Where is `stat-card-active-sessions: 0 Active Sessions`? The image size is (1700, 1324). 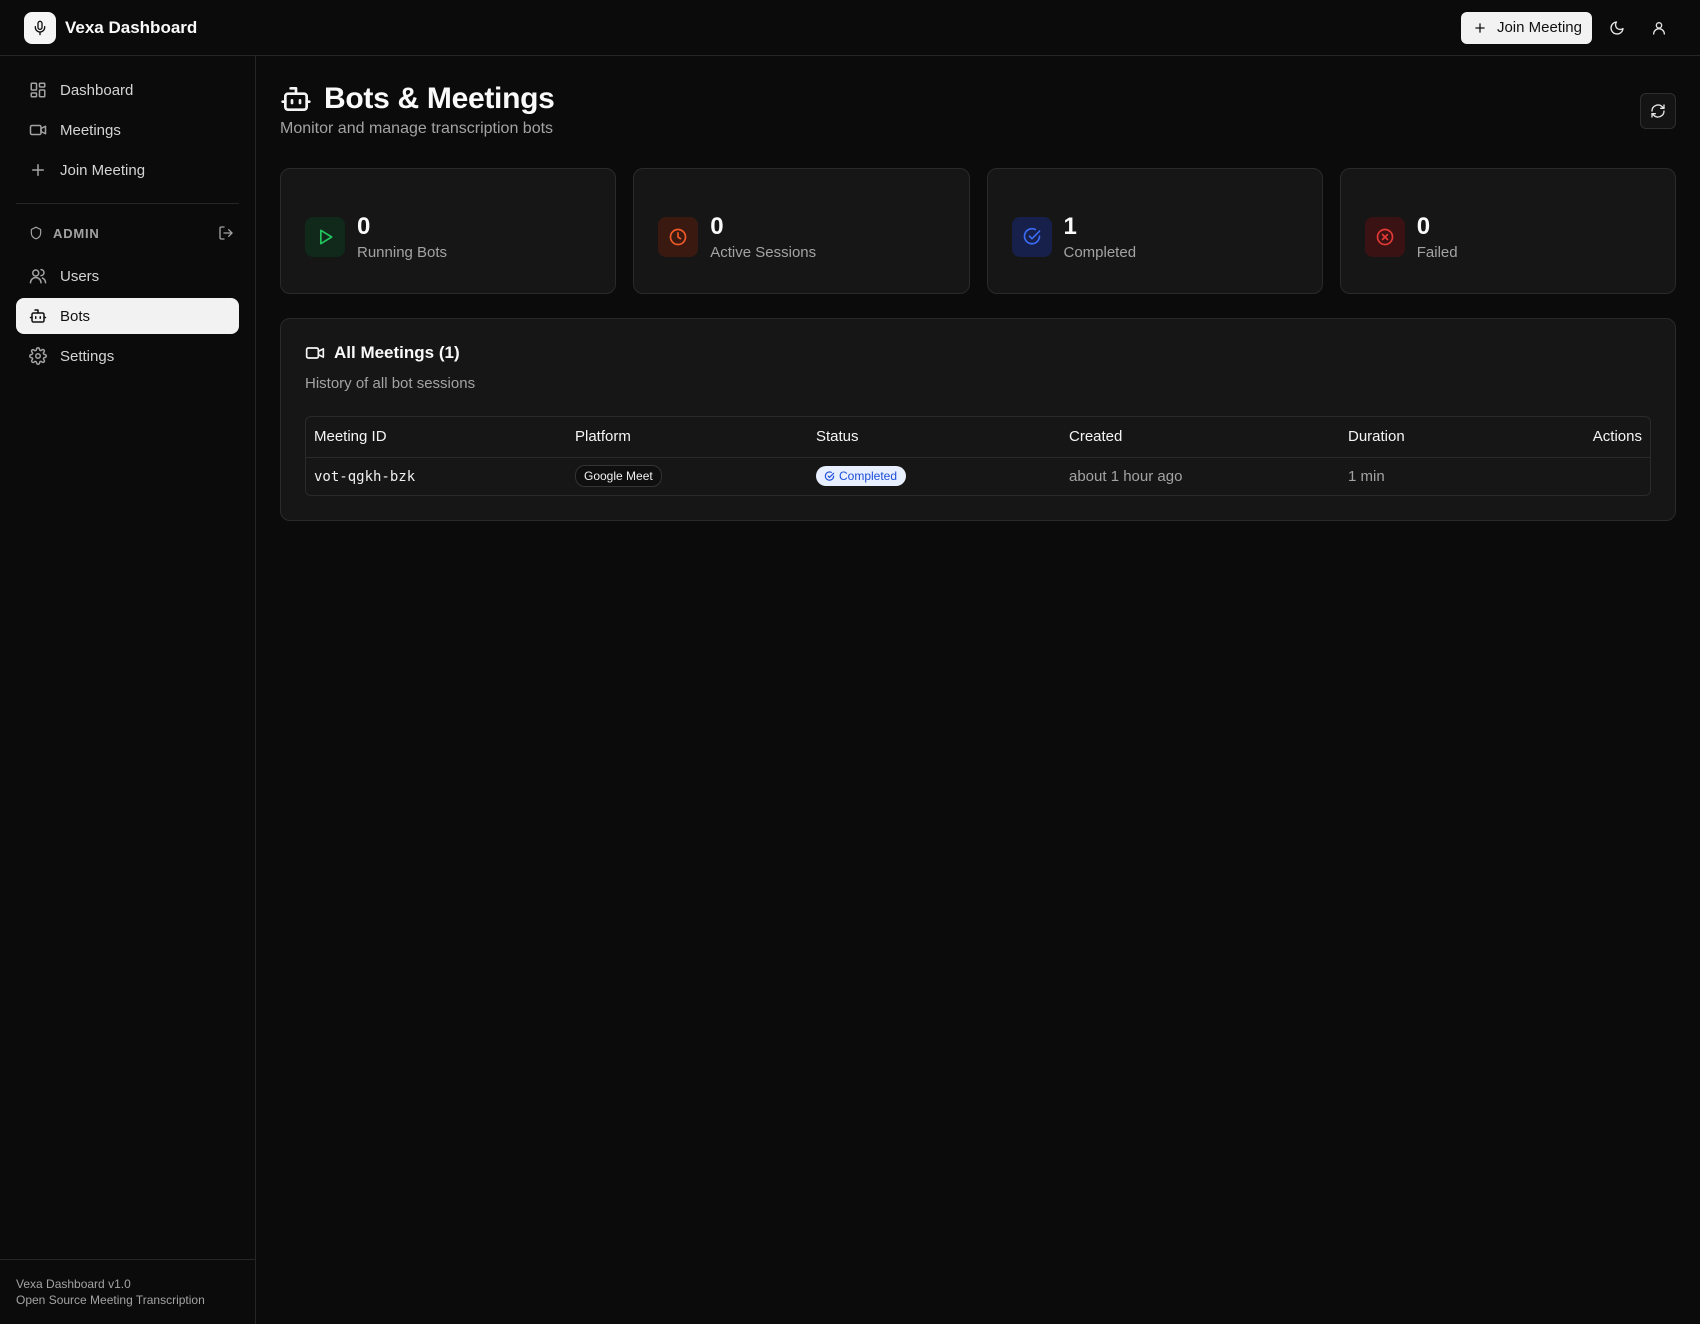 stat-card-active-sessions: 0 Active Sessions is located at coordinates (801, 231).